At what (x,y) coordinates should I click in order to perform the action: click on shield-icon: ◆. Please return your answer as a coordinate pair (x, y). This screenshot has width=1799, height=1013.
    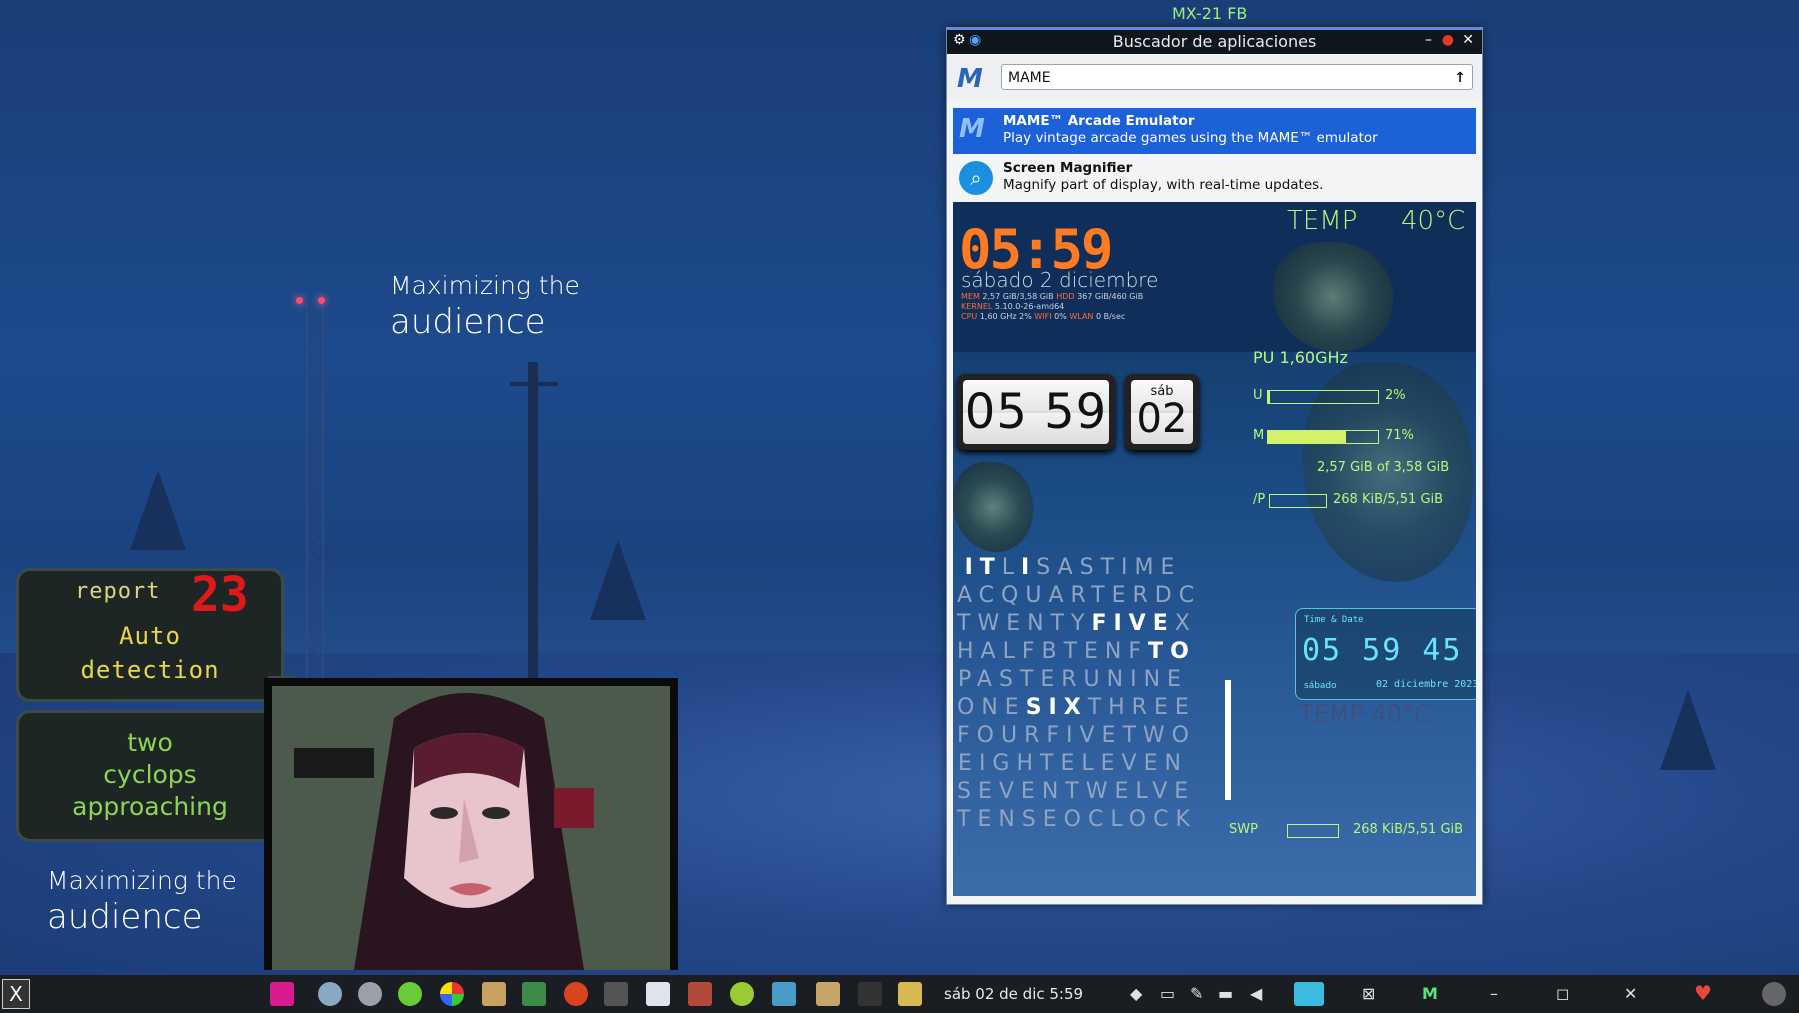
    Looking at the image, I should click on (1136, 993).